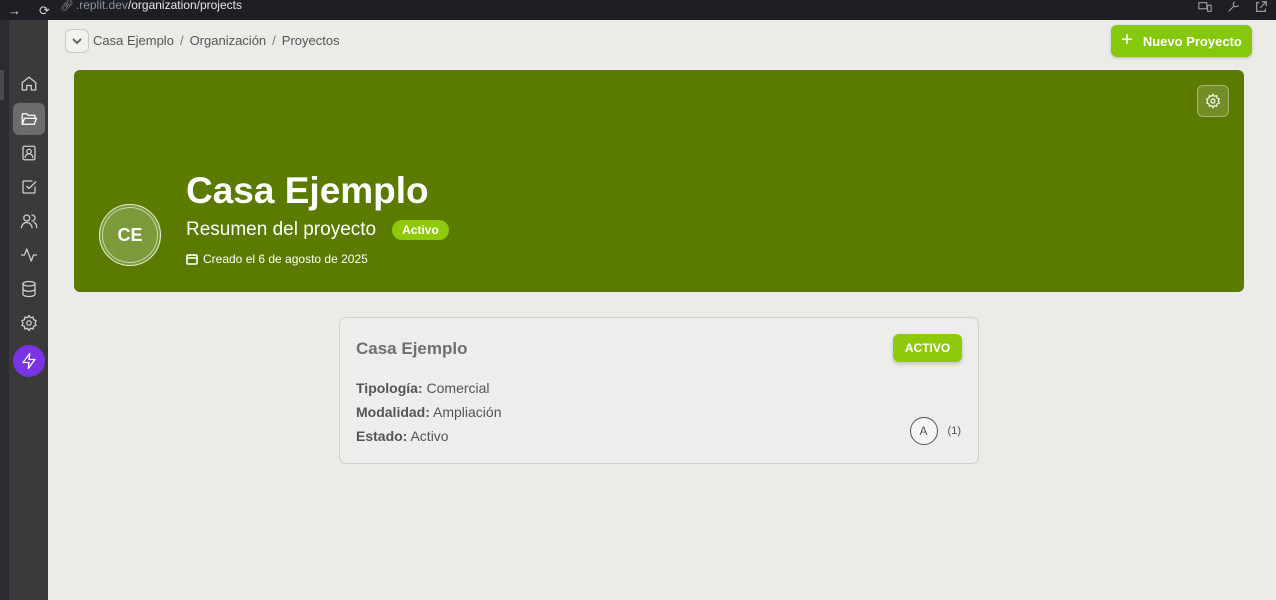  I want to click on hero-subtitle-row: Resumen del proyecto Activo, so click(317, 230).